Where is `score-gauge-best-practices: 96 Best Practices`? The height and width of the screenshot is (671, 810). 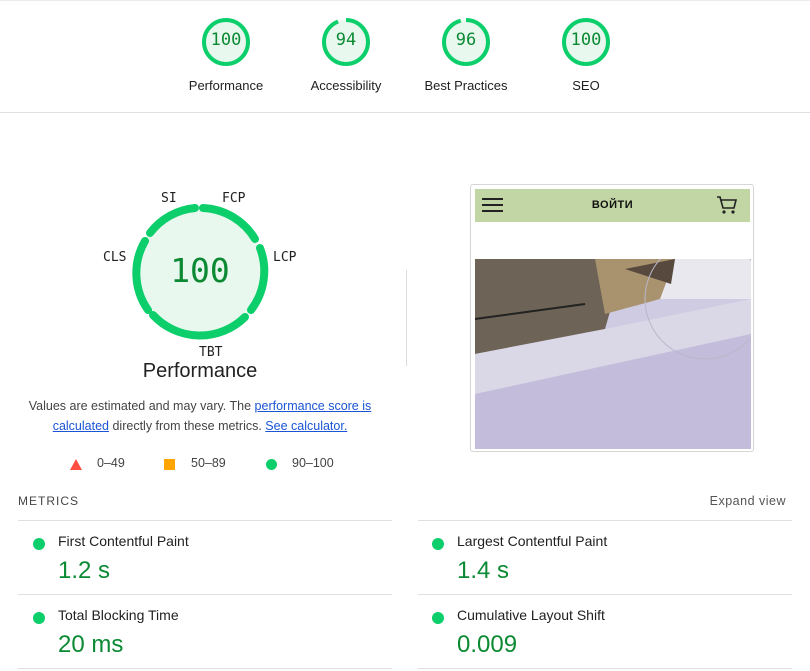
score-gauge-best-practices: 96 Best Practices is located at coordinates (466, 55).